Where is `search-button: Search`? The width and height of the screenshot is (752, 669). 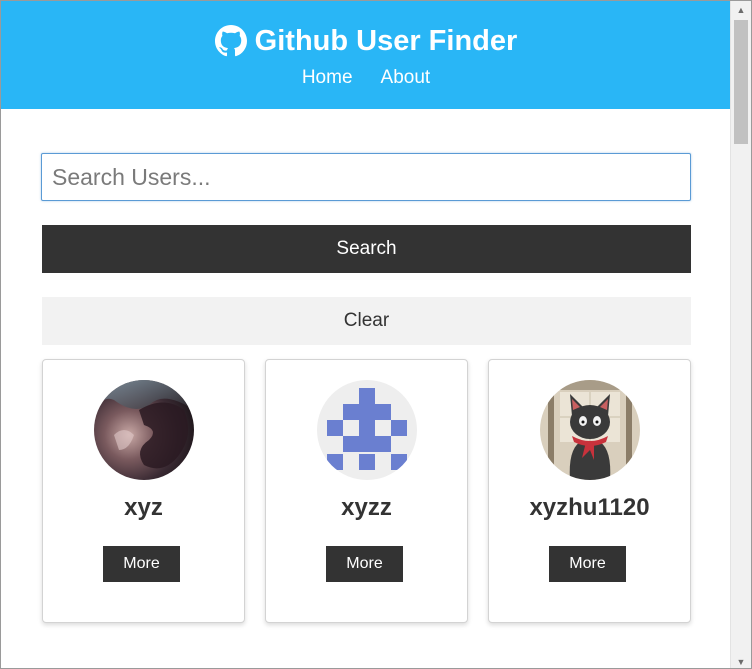
search-button: Search is located at coordinates (366, 249).